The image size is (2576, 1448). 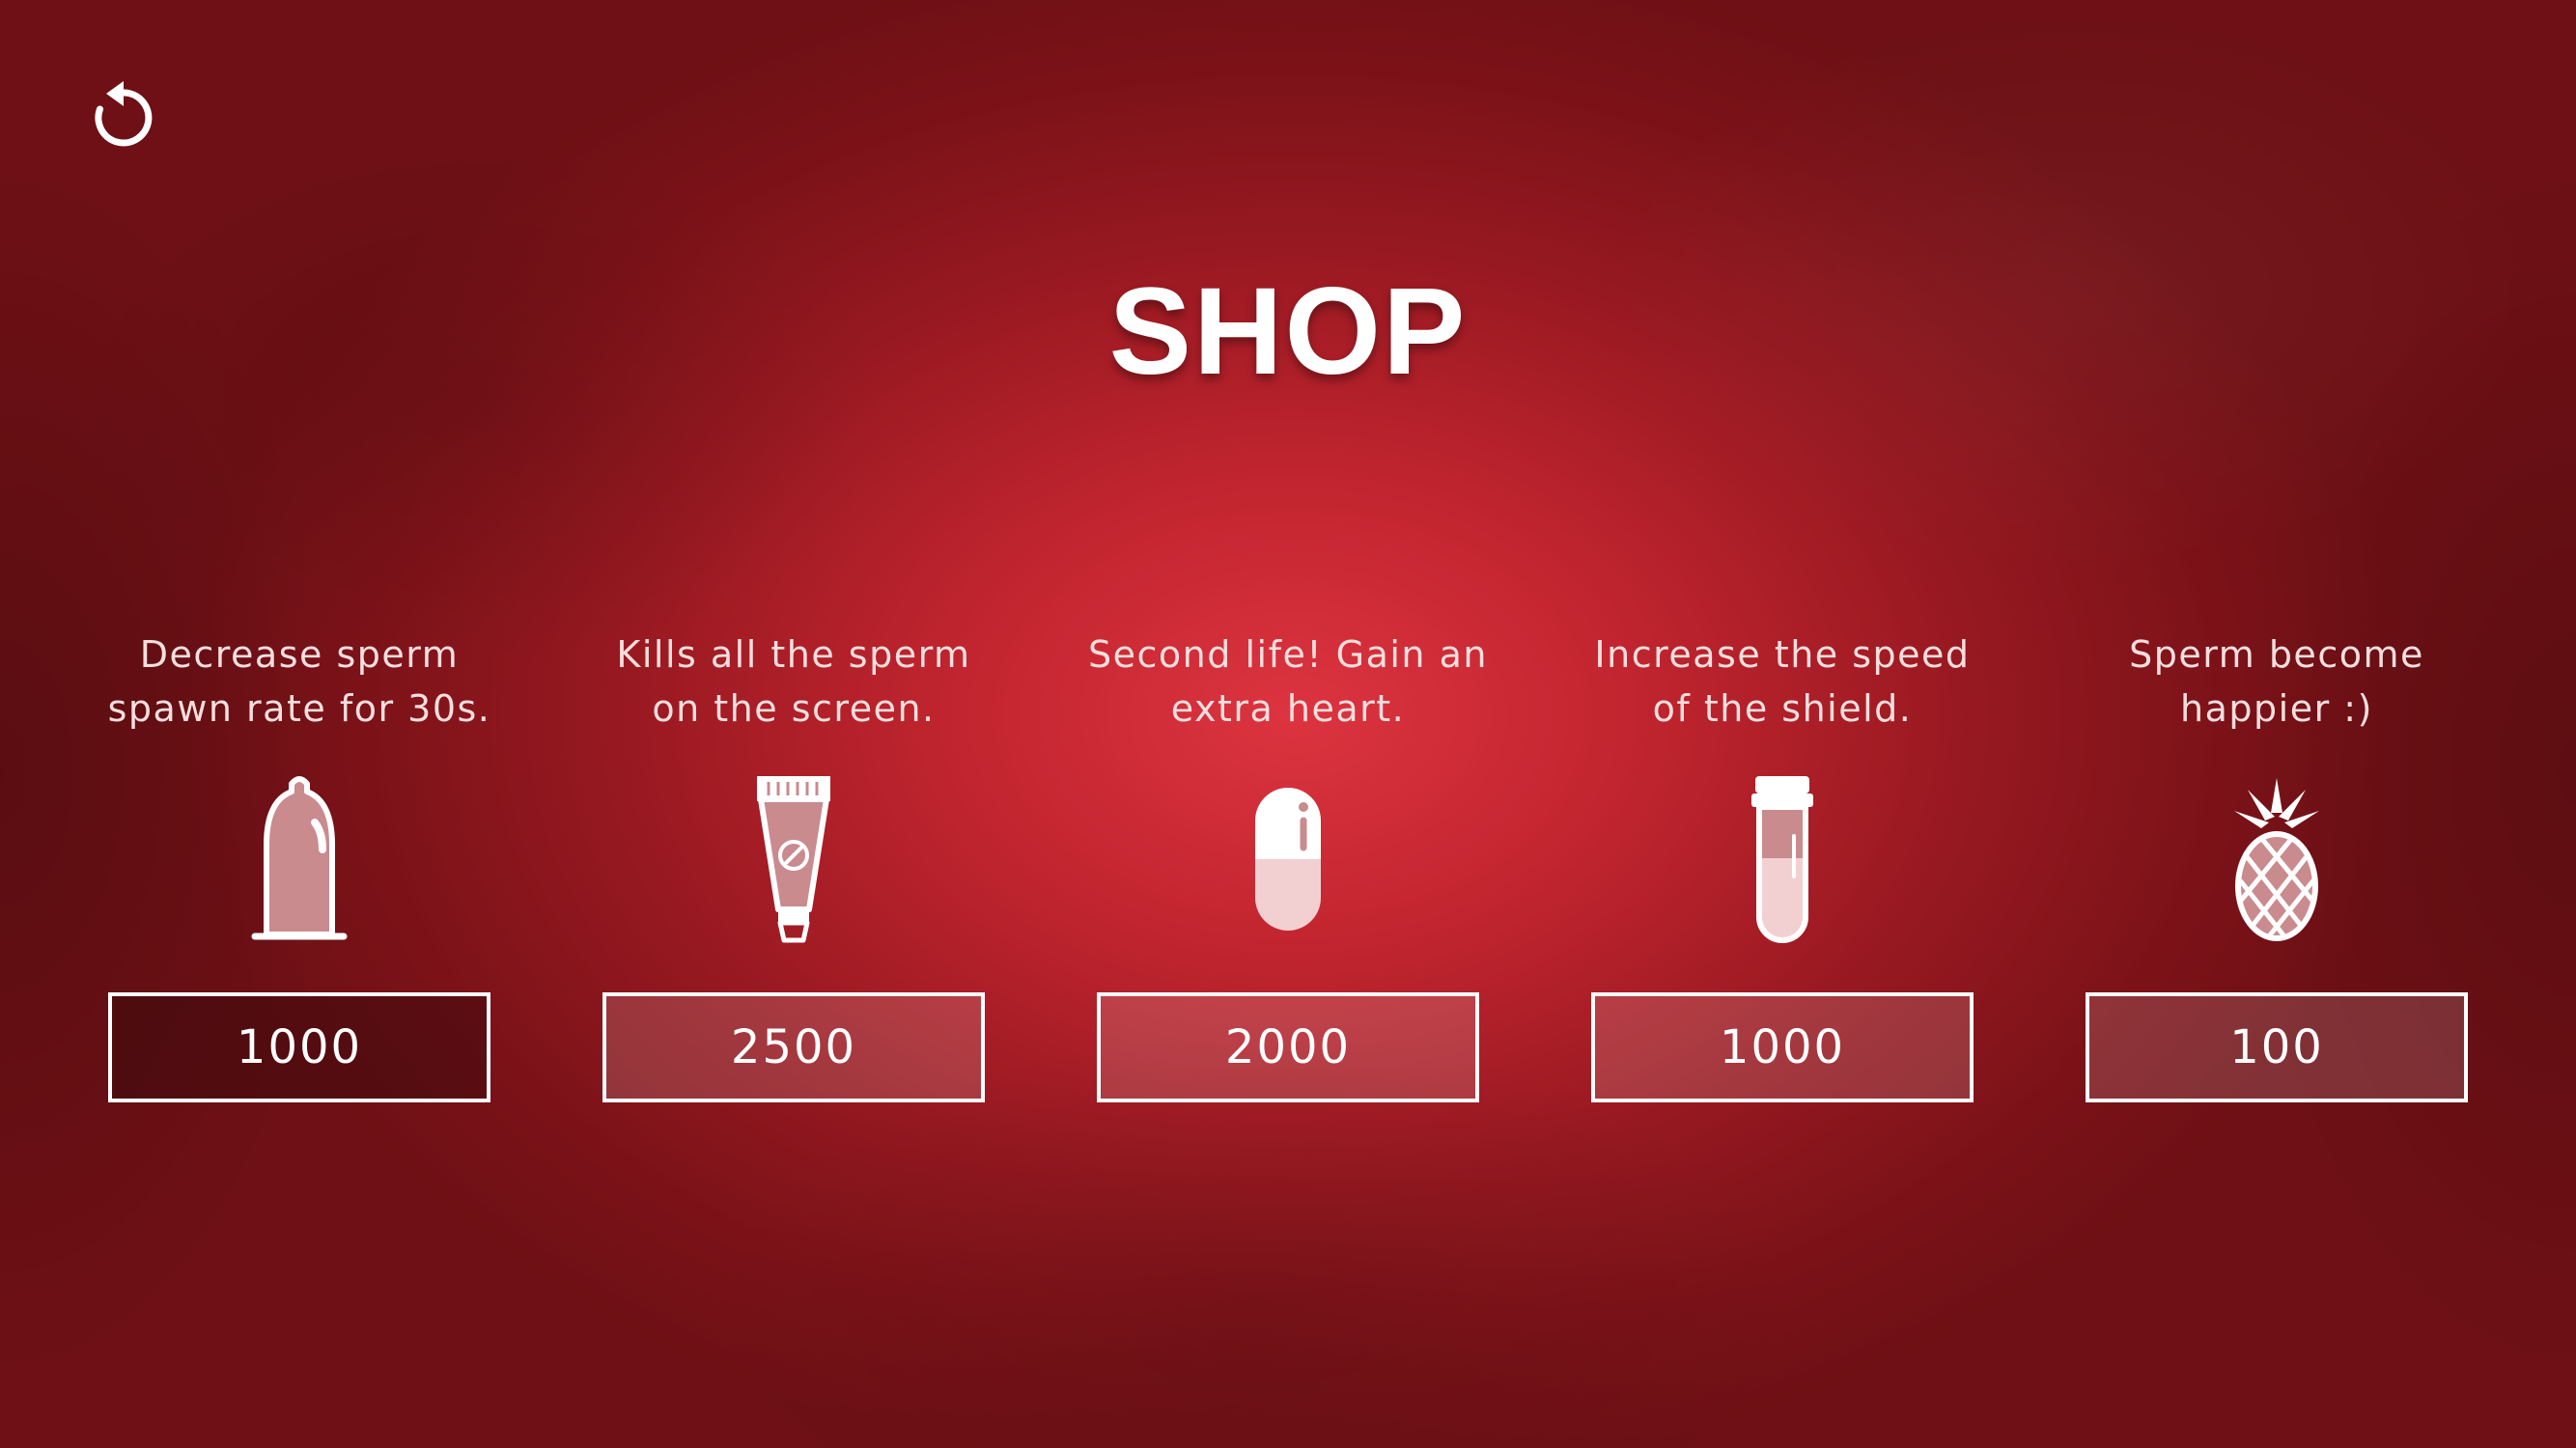 What do you see at coordinates (794, 681) in the screenshot?
I see `item-description: Kills all the sperm on the screen.` at bounding box center [794, 681].